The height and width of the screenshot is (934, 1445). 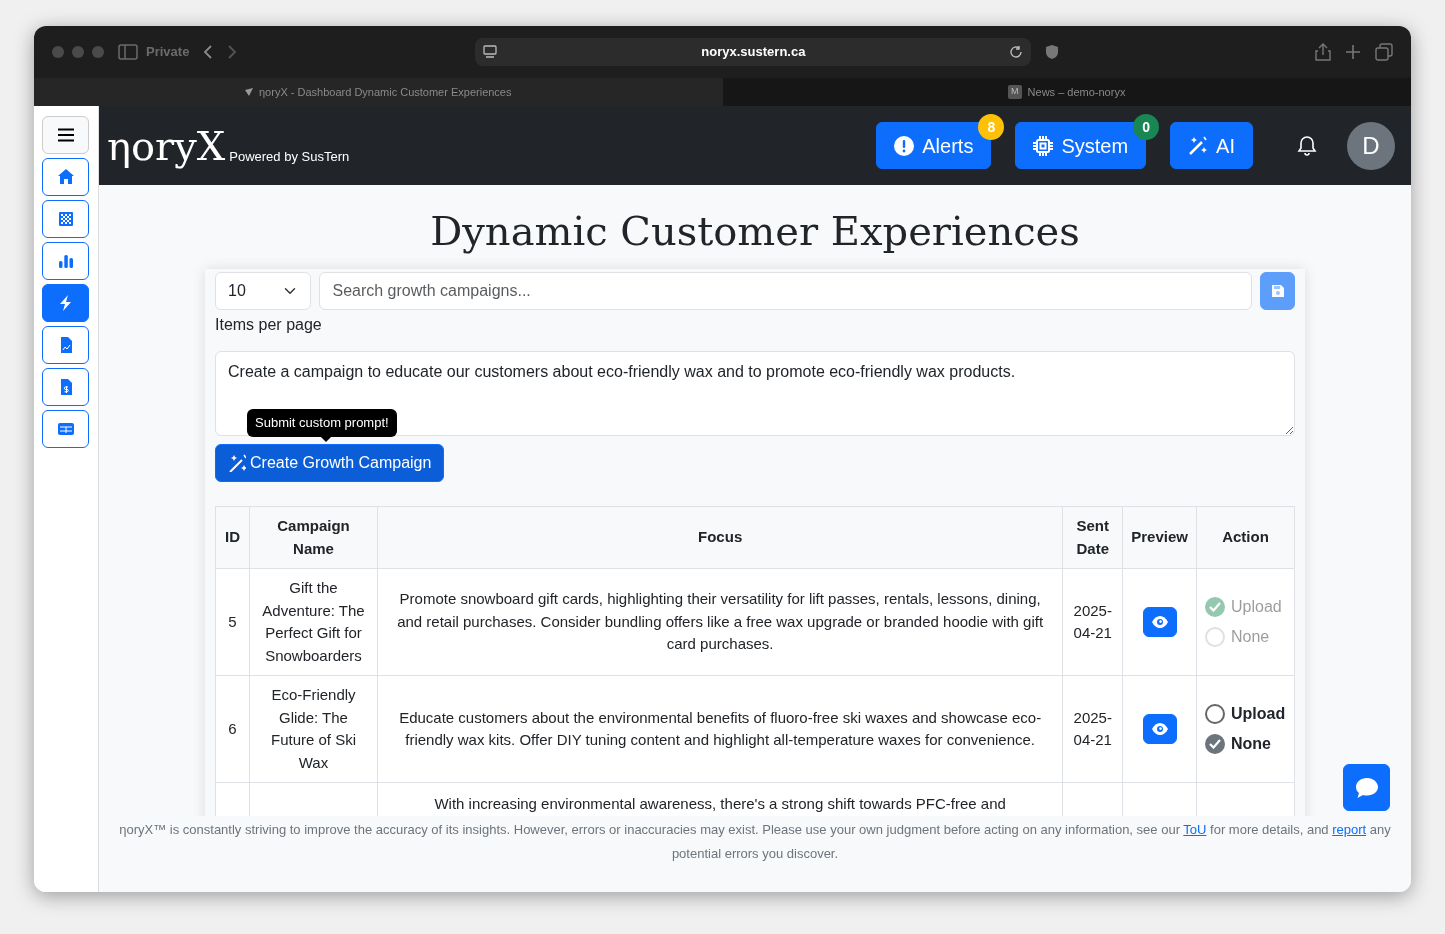 I want to click on footer-link: ToU, so click(x=1195, y=829).